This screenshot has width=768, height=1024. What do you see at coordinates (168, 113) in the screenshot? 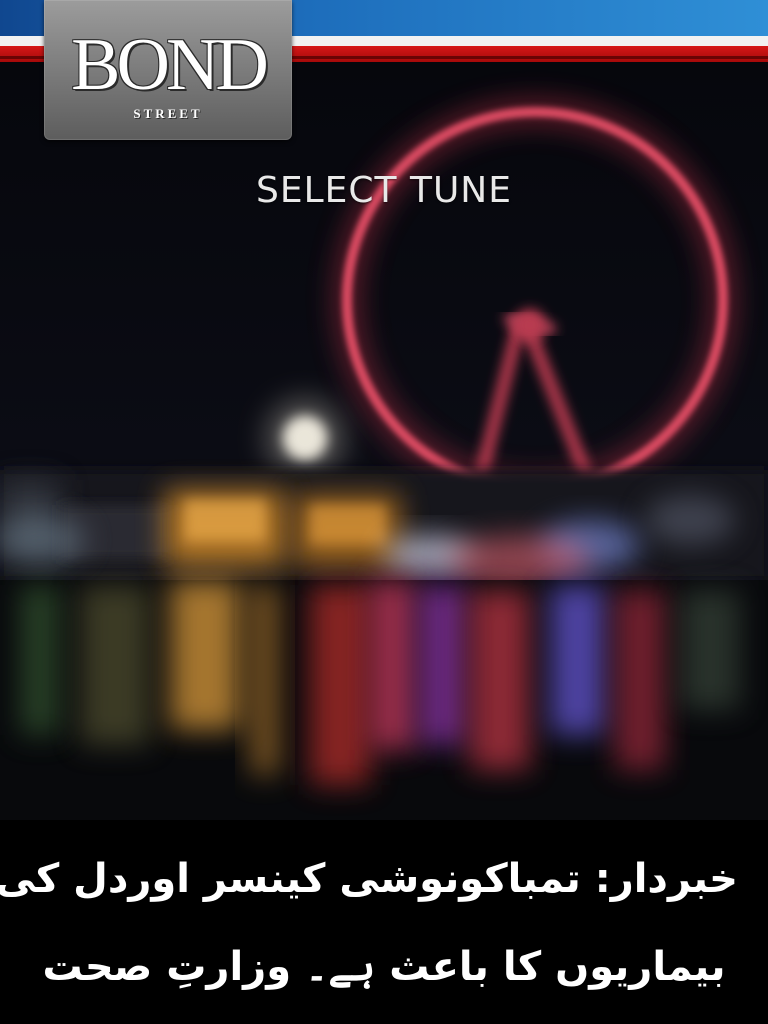
I see `logo-subword: STREET` at bounding box center [168, 113].